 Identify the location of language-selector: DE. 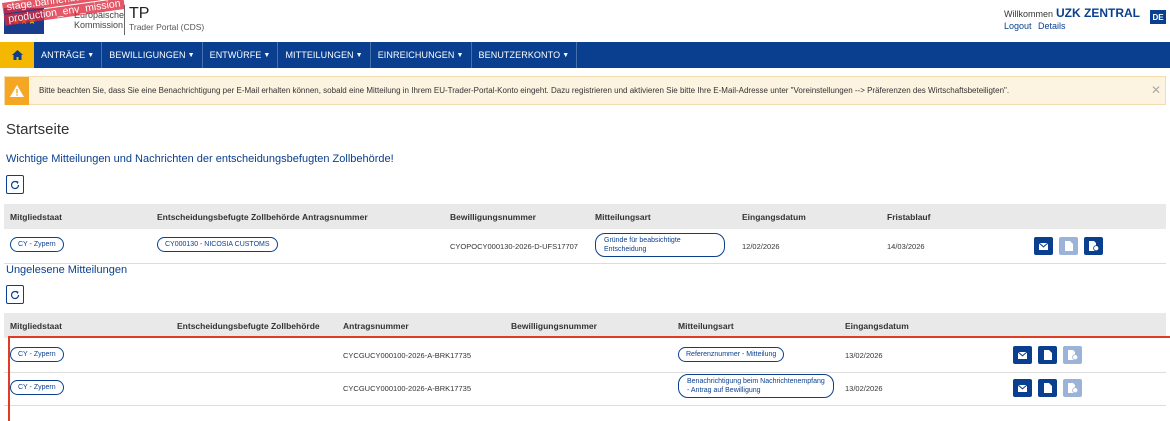
(1158, 17).